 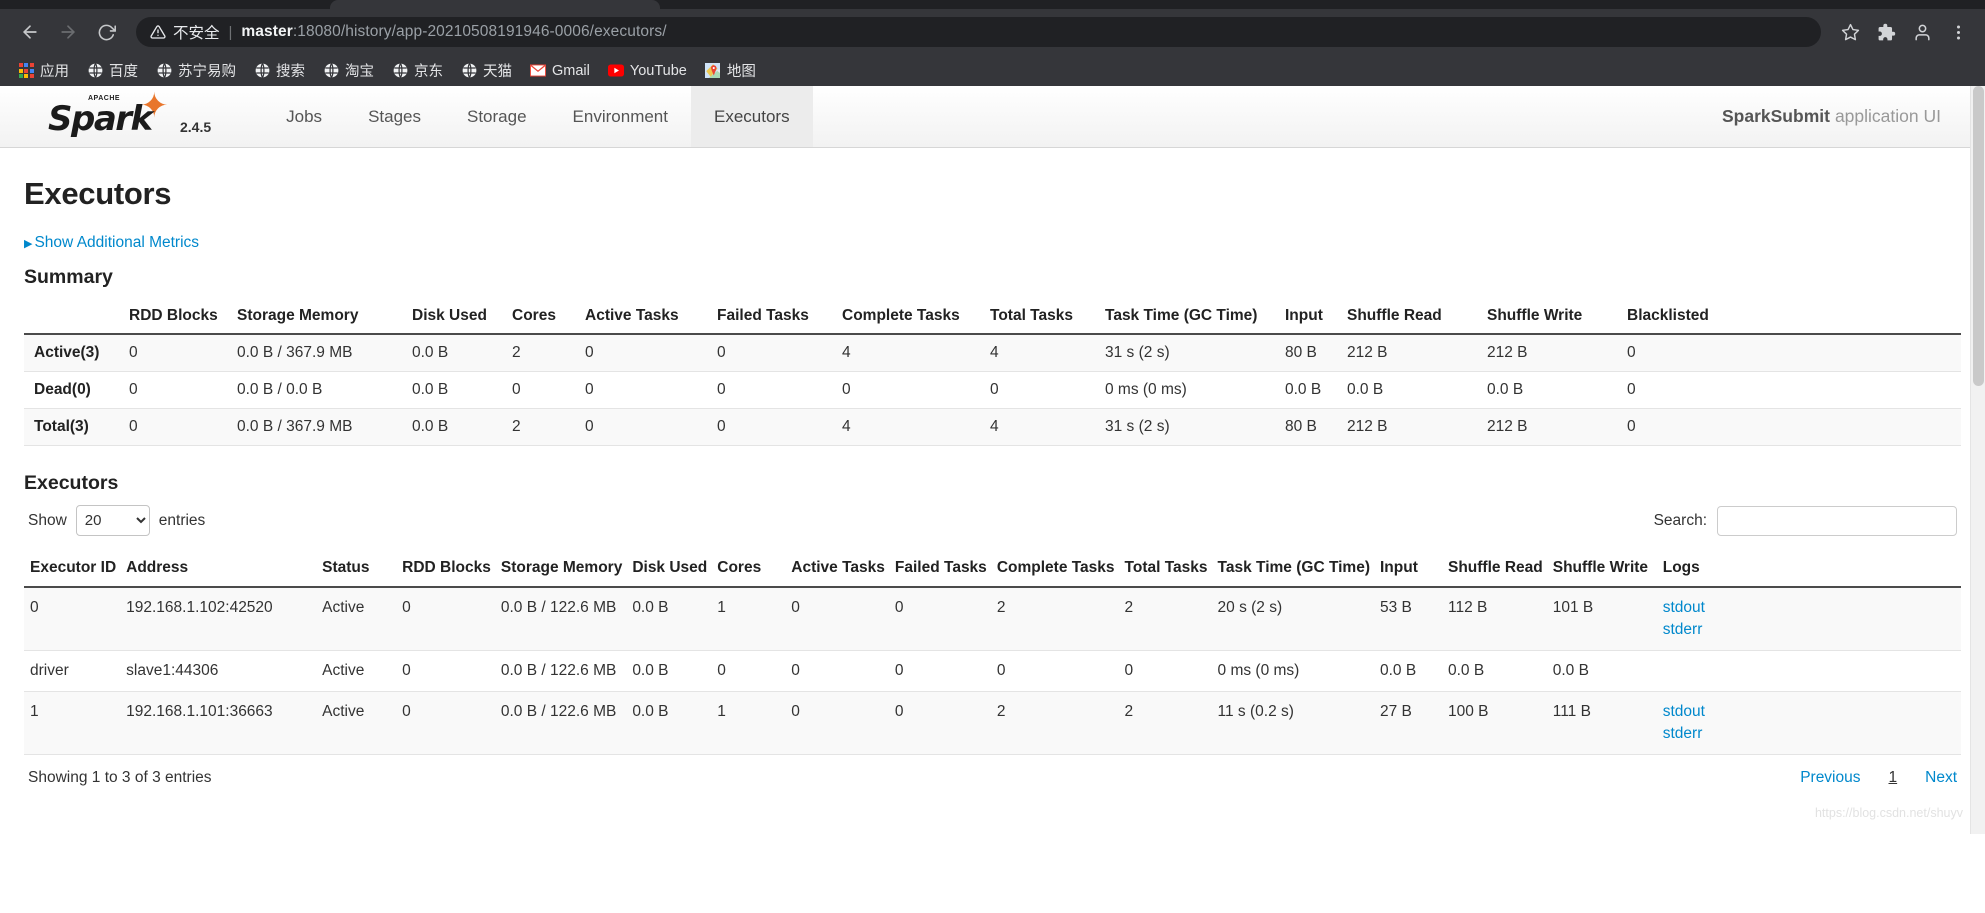 What do you see at coordinates (304, 116) in the screenshot?
I see `tab-jobs: Jobs` at bounding box center [304, 116].